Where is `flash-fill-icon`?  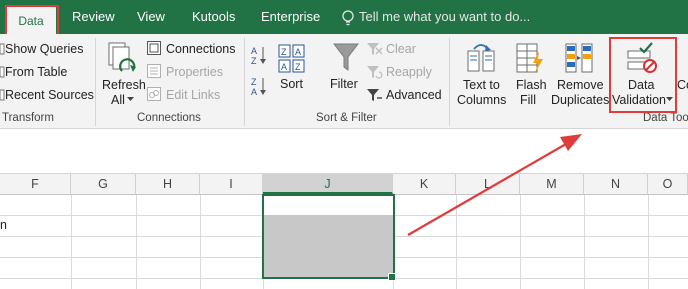
flash-fill-icon is located at coordinates (529, 58).